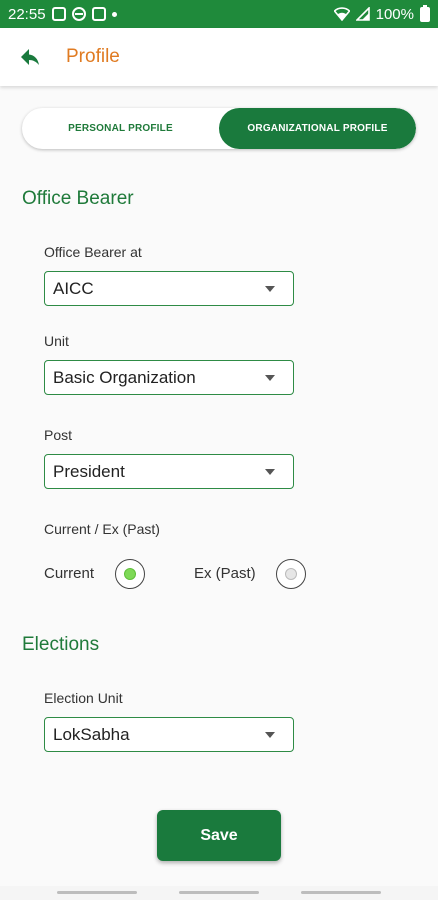 This screenshot has height=900, width=438. I want to click on office-bearer-at-dropdown: AICC, so click(169, 288).